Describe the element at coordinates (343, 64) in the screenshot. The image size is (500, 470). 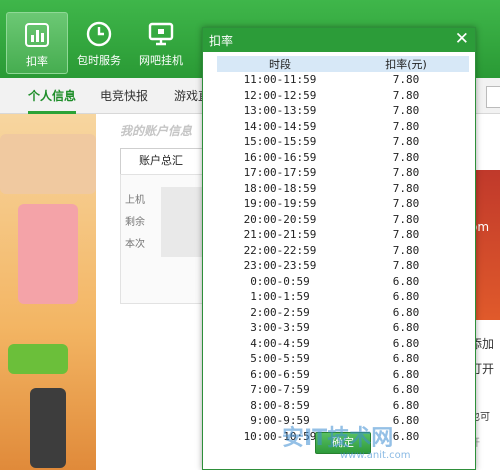
I see `table-header: 时段 扣率(元)` at that location.